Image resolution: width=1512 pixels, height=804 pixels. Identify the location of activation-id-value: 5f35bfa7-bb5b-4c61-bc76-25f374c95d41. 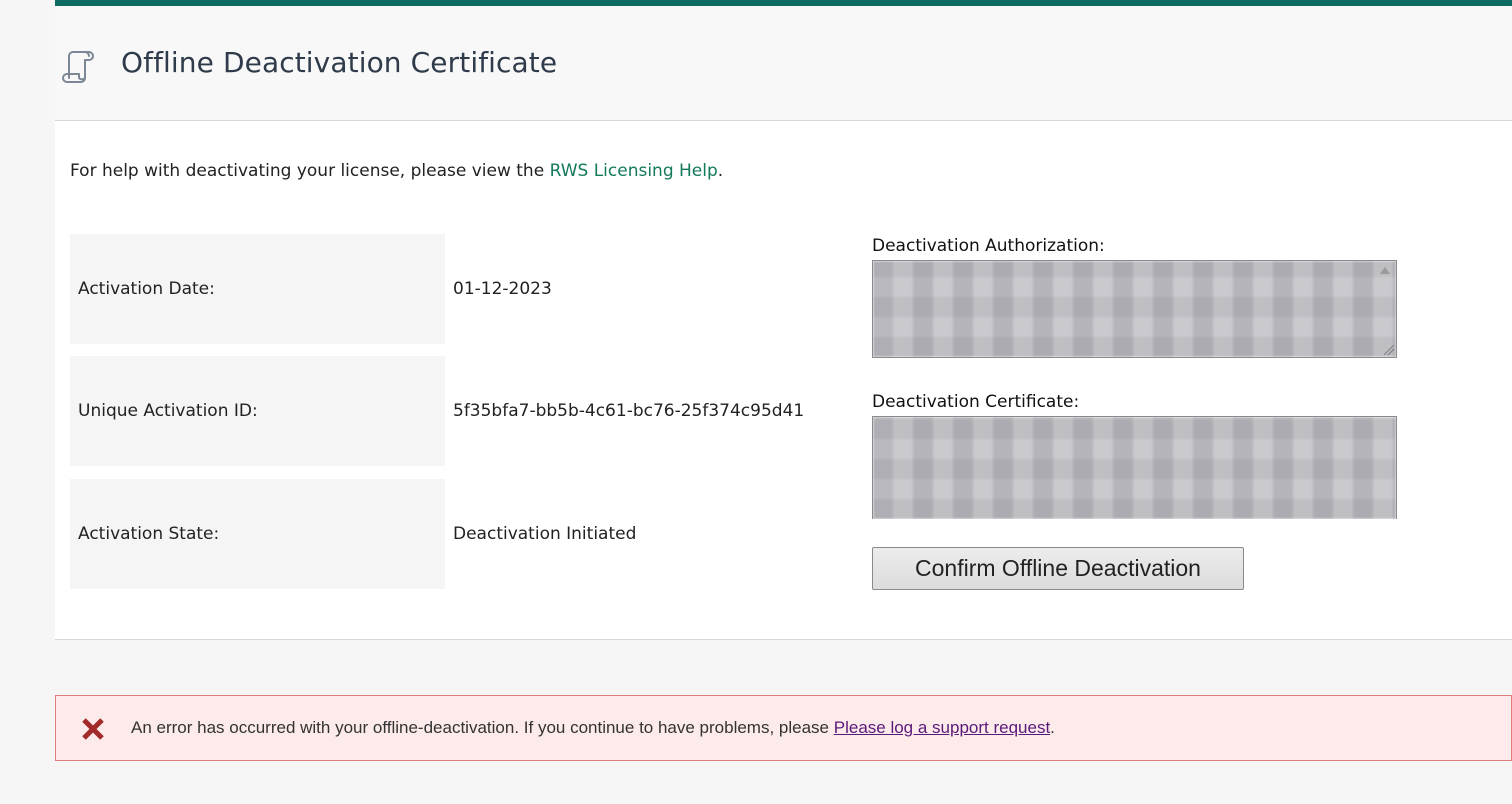
(629, 411).